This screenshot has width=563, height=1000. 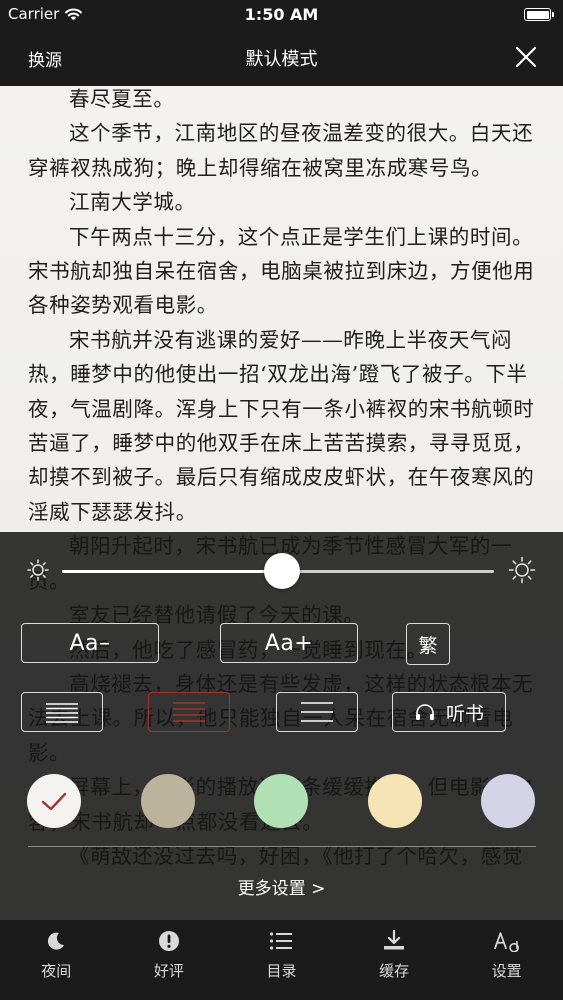 I want to click on listen-book-button: 听书, so click(x=449, y=712).